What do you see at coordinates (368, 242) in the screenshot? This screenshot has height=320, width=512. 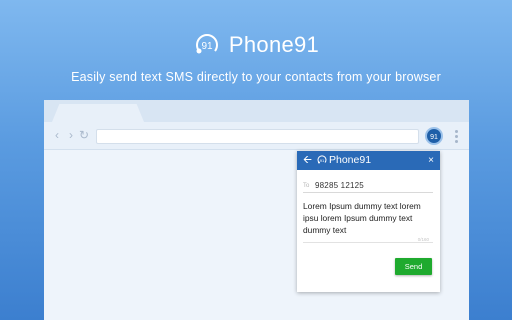 I see `message-divider` at bounding box center [368, 242].